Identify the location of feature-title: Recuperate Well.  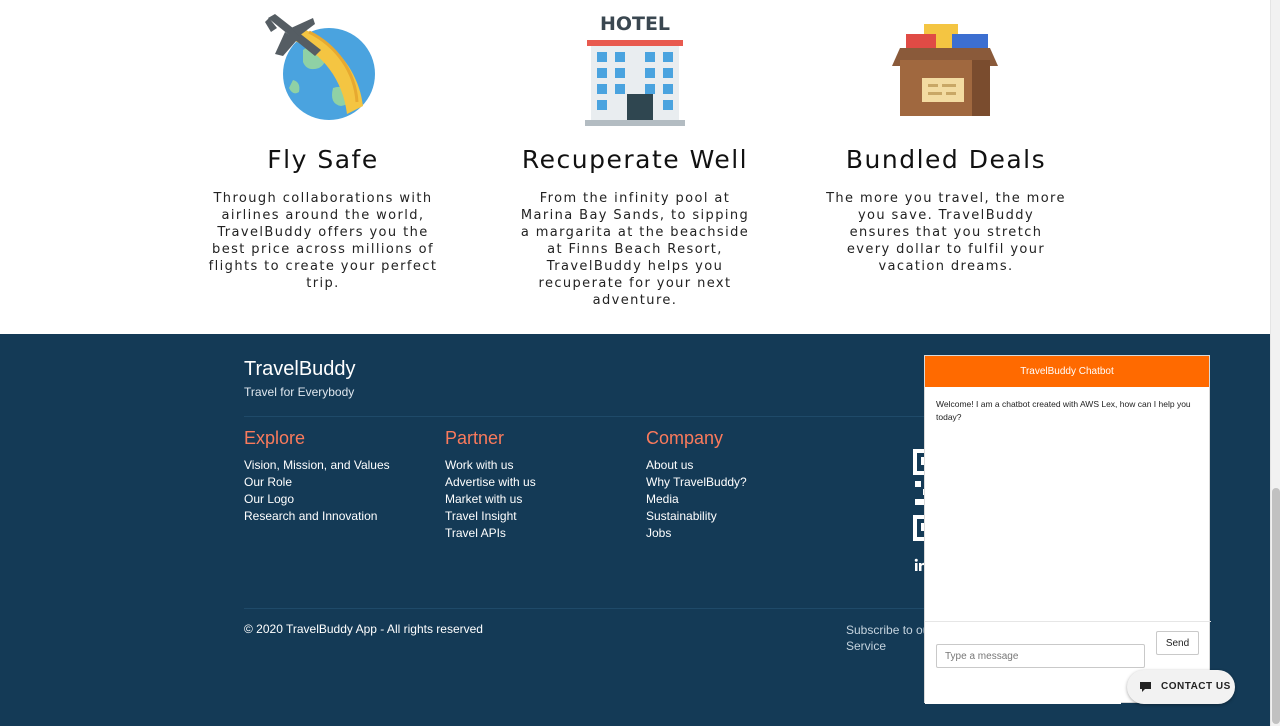
(635, 159).